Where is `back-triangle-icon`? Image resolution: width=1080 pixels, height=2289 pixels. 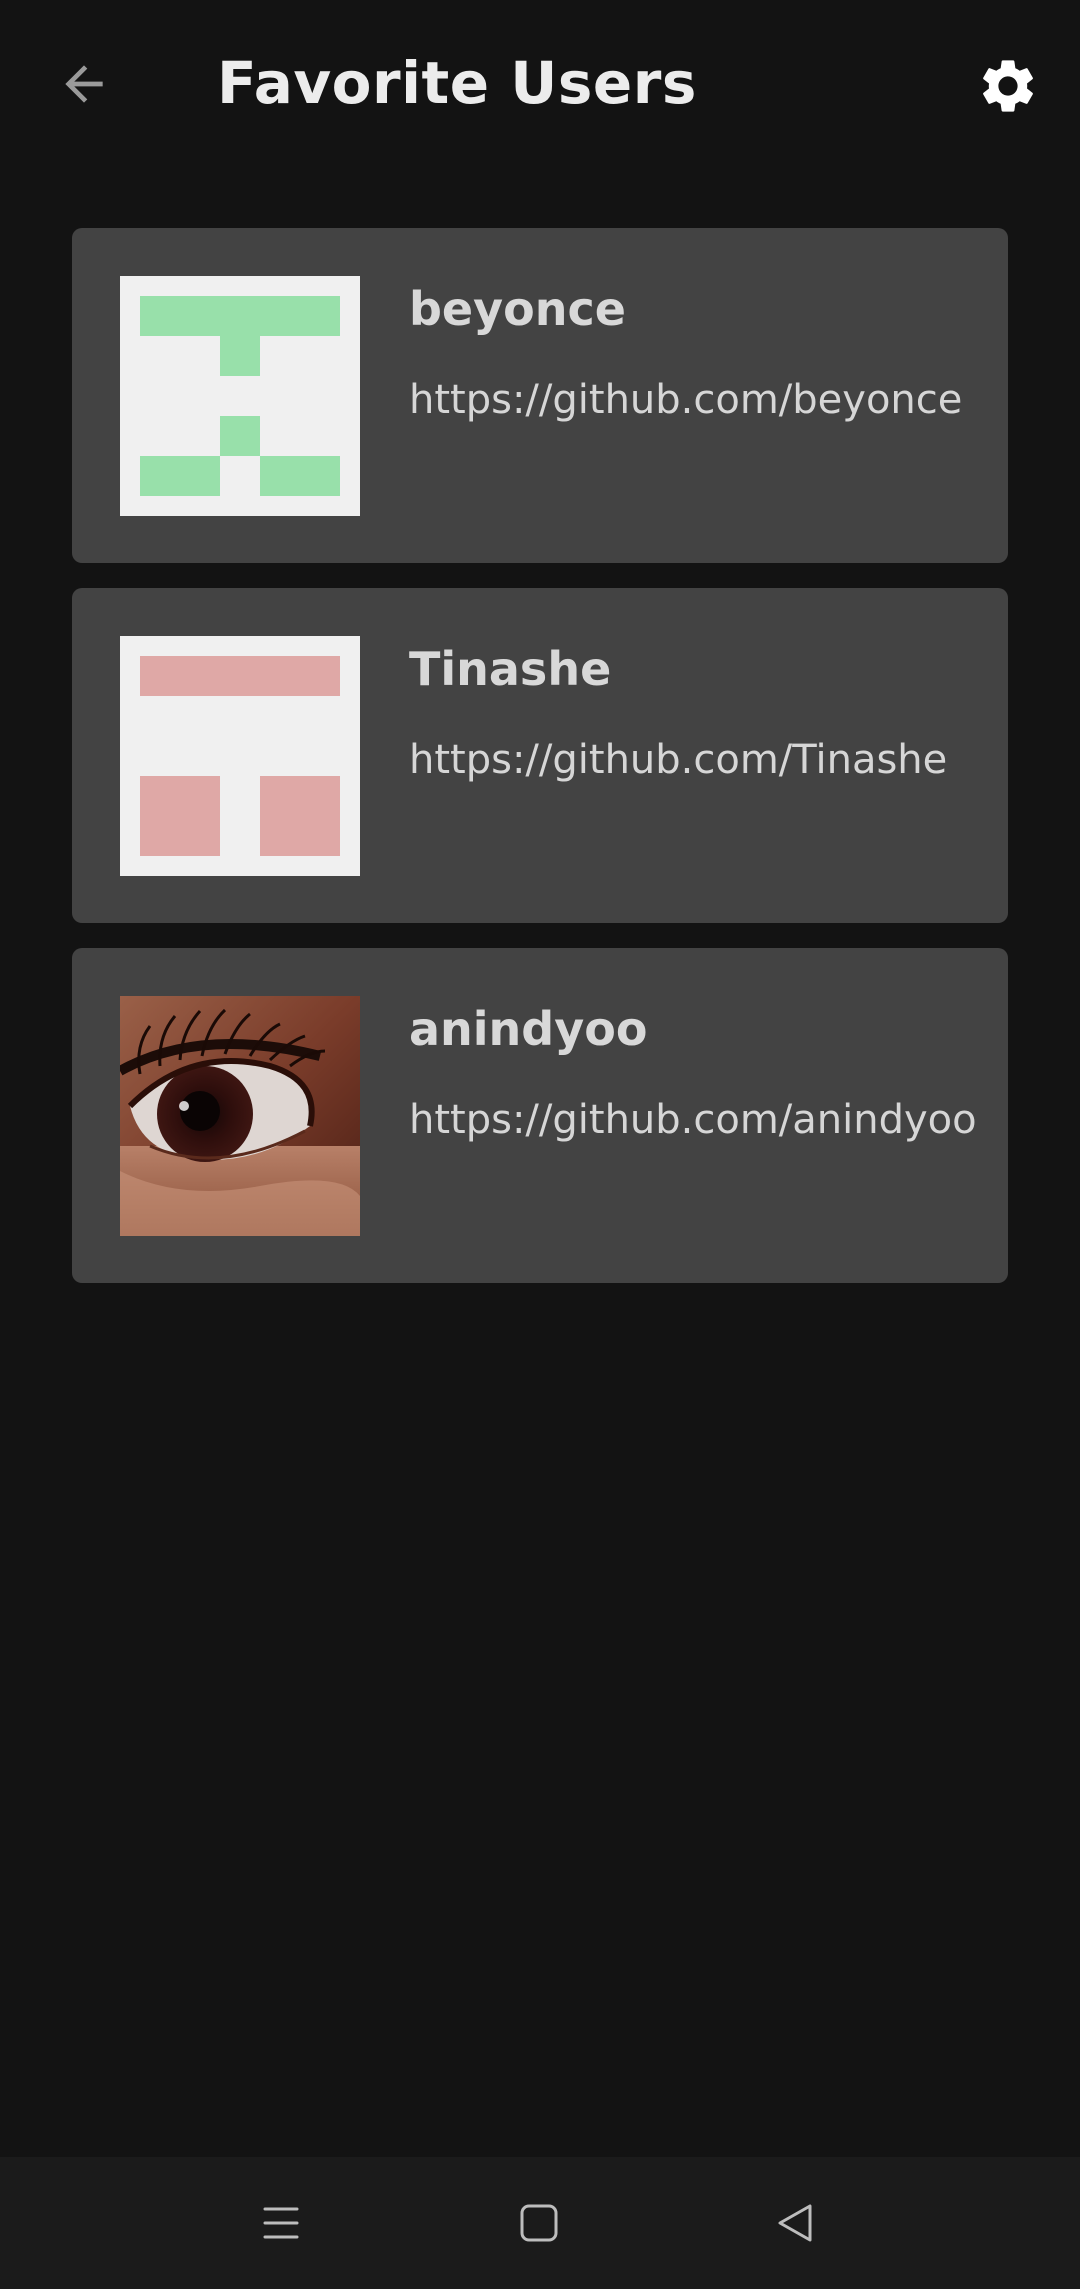 back-triangle-icon is located at coordinates (795, 2223).